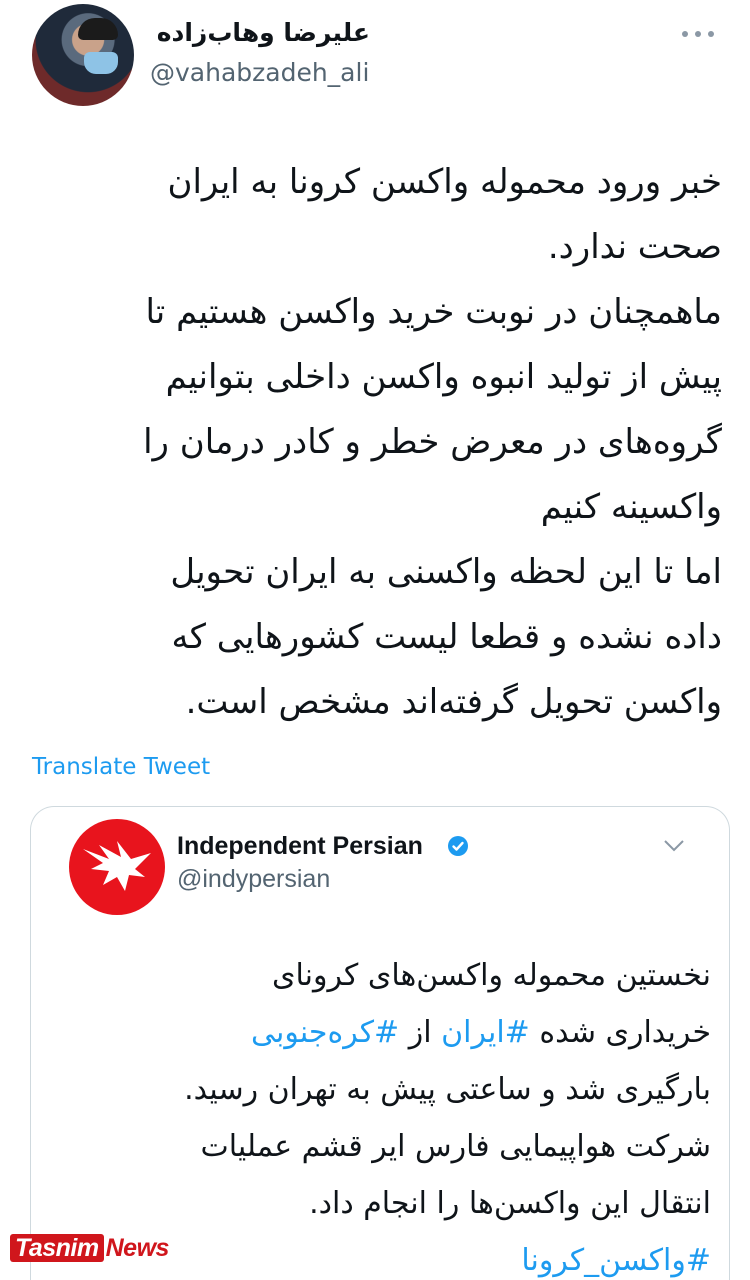 The width and height of the screenshot is (750, 1280). Describe the element at coordinates (253, 879) in the screenshot. I see `quoted-handle: @indypersian` at that location.